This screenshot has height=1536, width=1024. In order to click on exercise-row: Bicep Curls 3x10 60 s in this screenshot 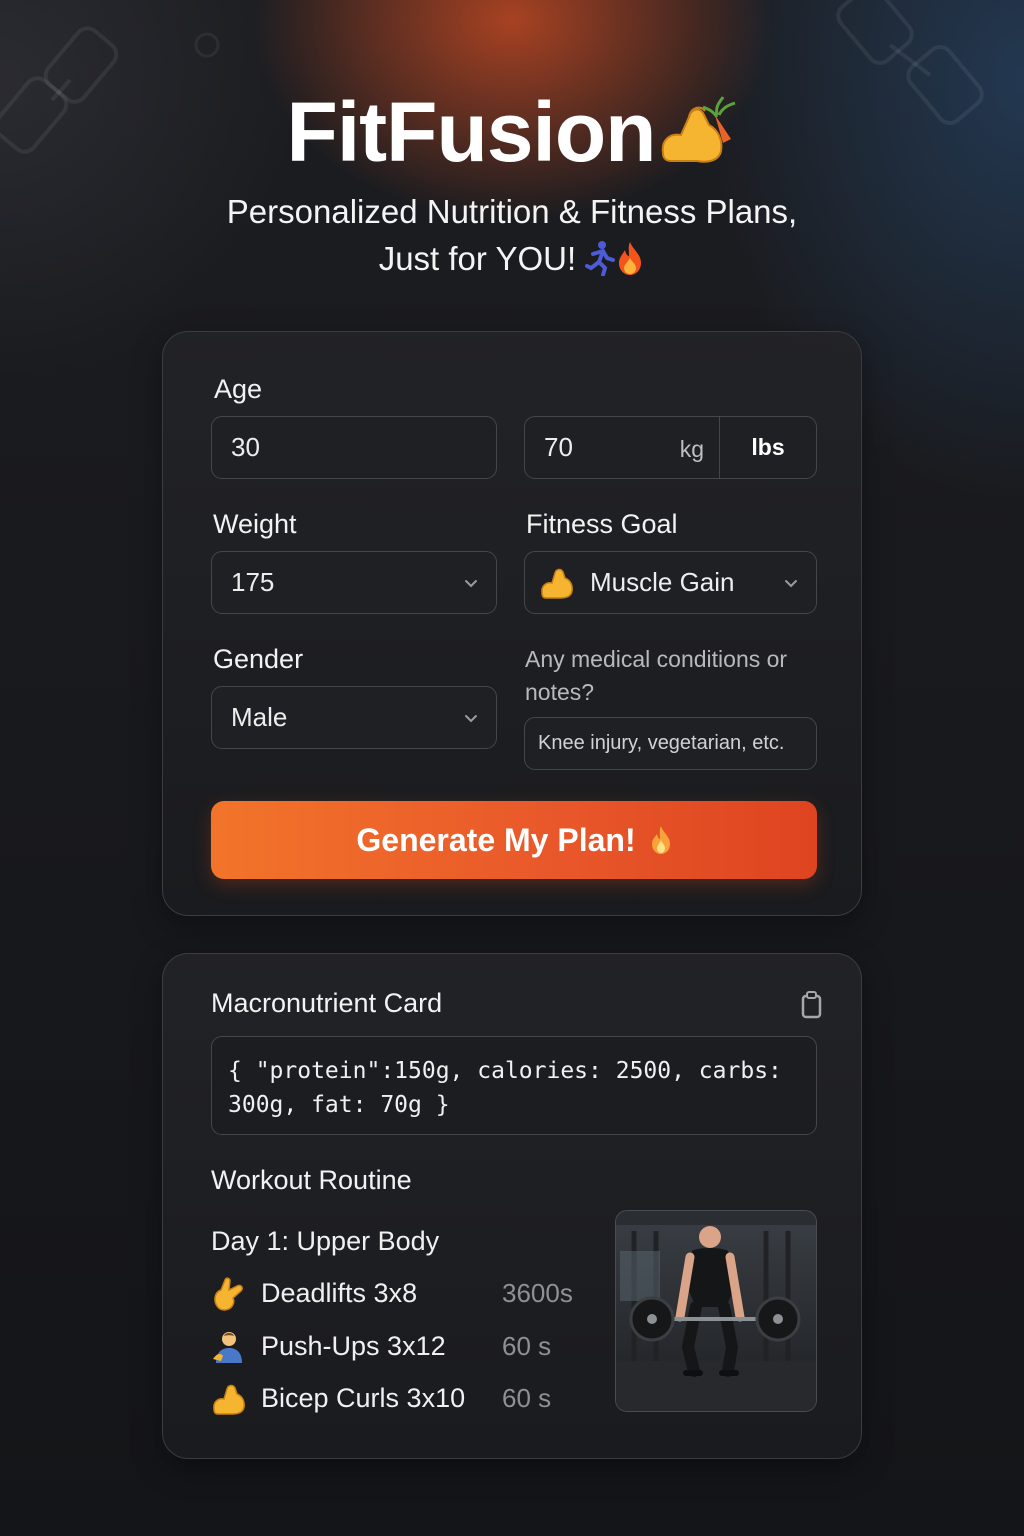, I will do `click(401, 1399)`.